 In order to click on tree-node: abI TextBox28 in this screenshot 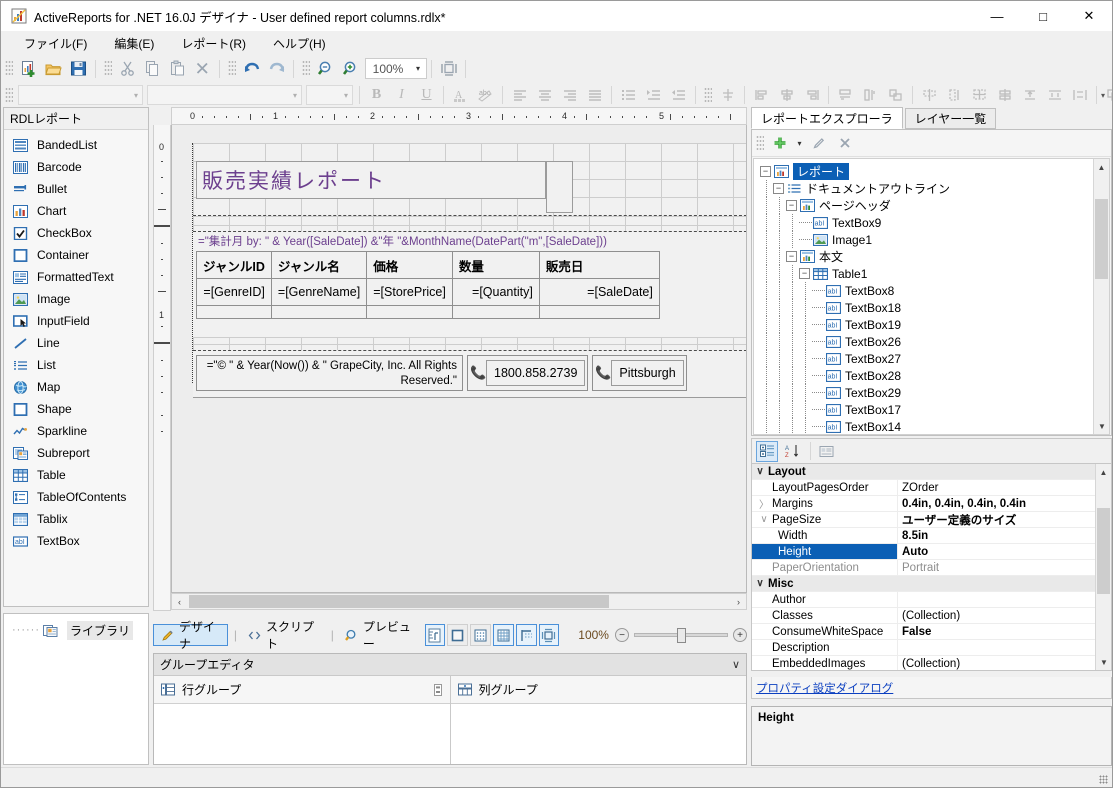, I will do `click(934, 375)`.